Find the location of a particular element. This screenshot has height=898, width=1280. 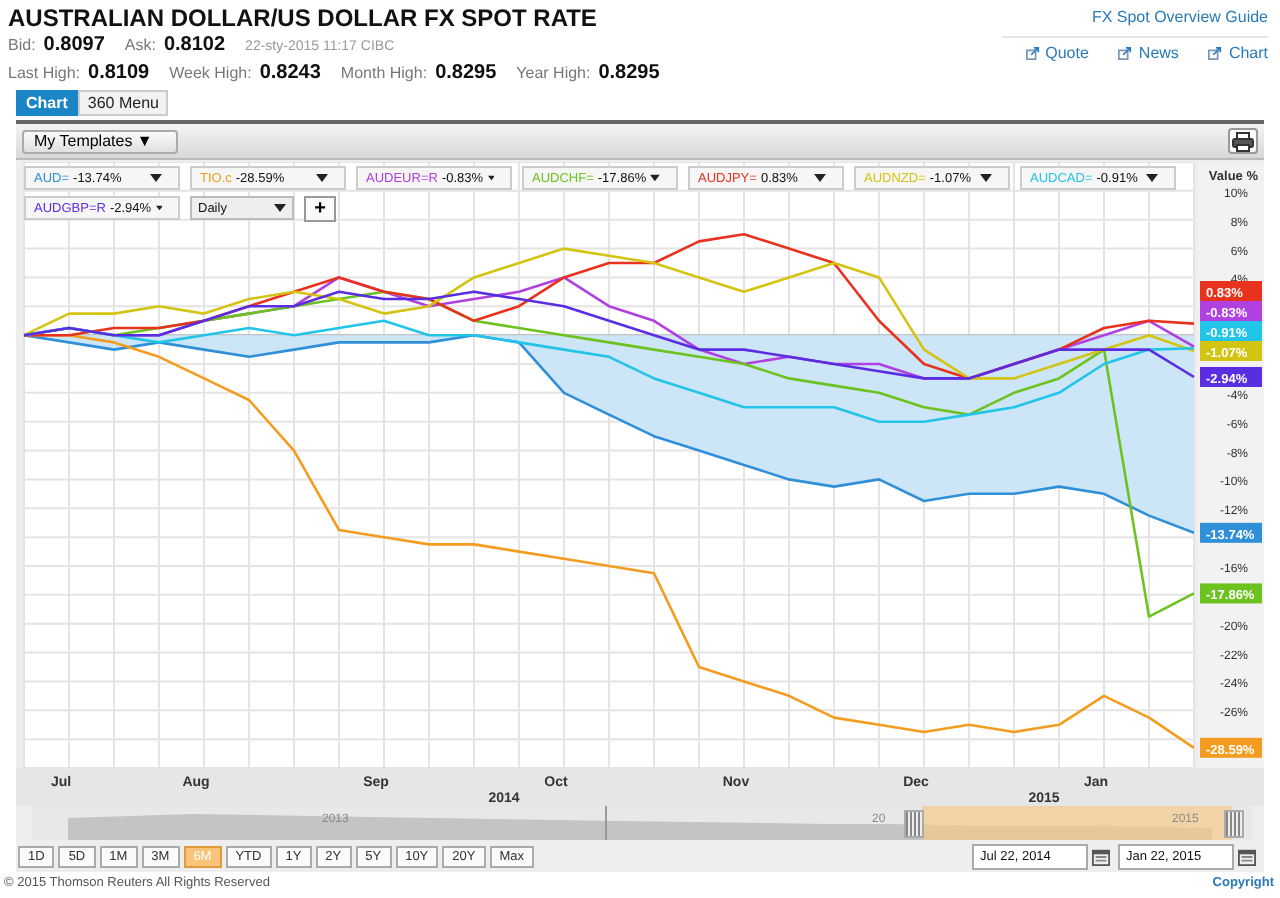

header-link: Chart is located at coordinates (1248, 53).